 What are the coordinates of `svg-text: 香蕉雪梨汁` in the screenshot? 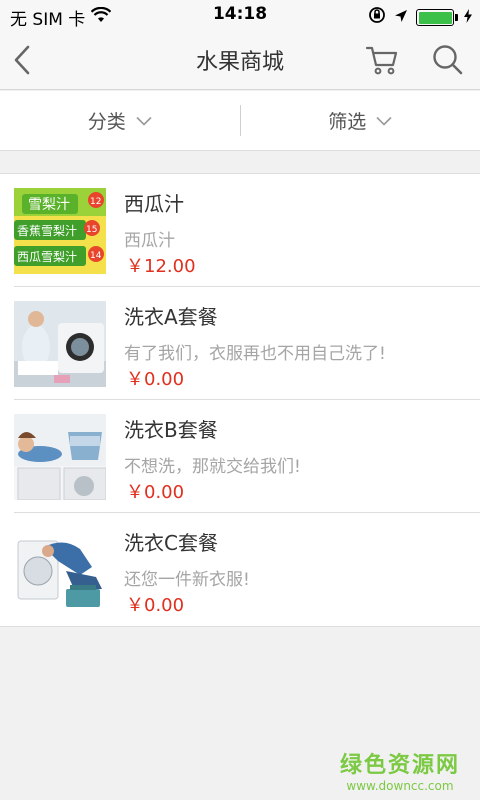 It's located at (47, 231).